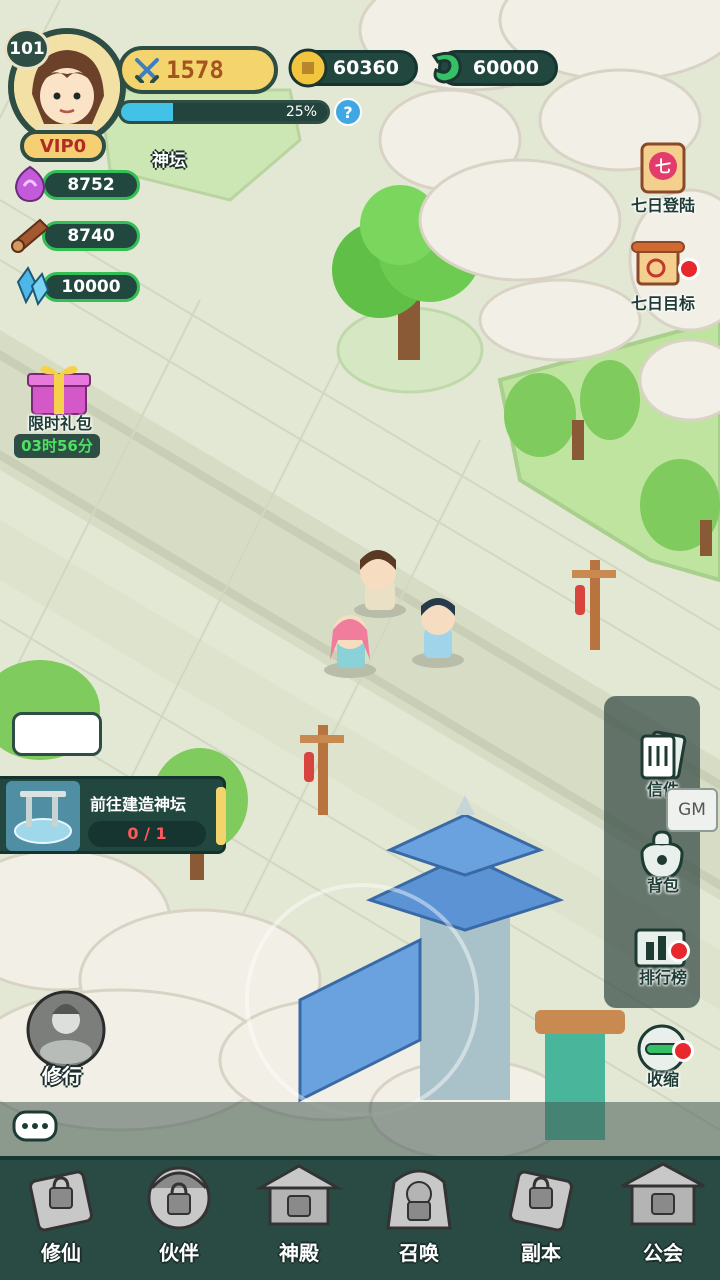  What do you see at coordinates (59, 388) in the screenshot?
I see `gift-box-icon` at bounding box center [59, 388].